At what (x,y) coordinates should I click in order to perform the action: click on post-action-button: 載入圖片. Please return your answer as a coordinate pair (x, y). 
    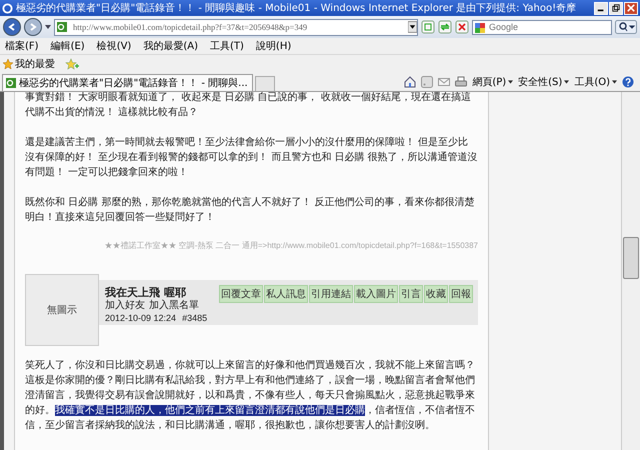
    Looking at the image, I should click on (376, 294).